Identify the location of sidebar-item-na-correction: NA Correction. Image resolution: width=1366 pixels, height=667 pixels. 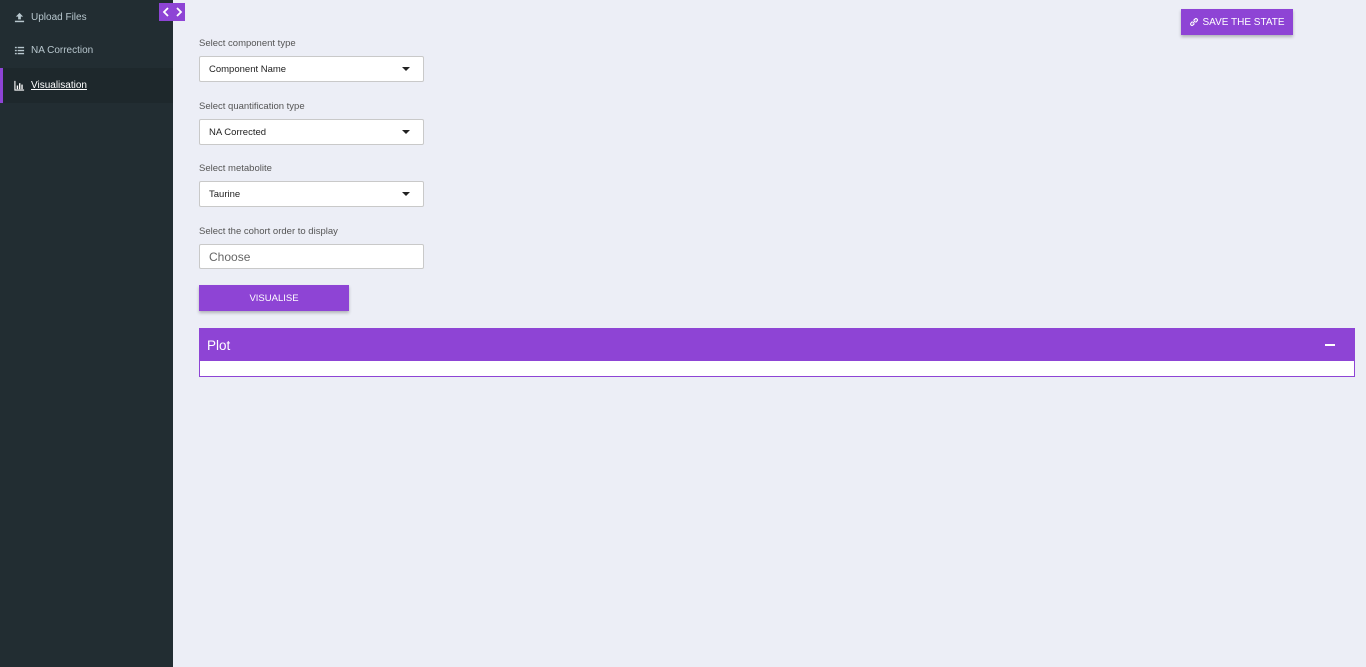
(86, 50).